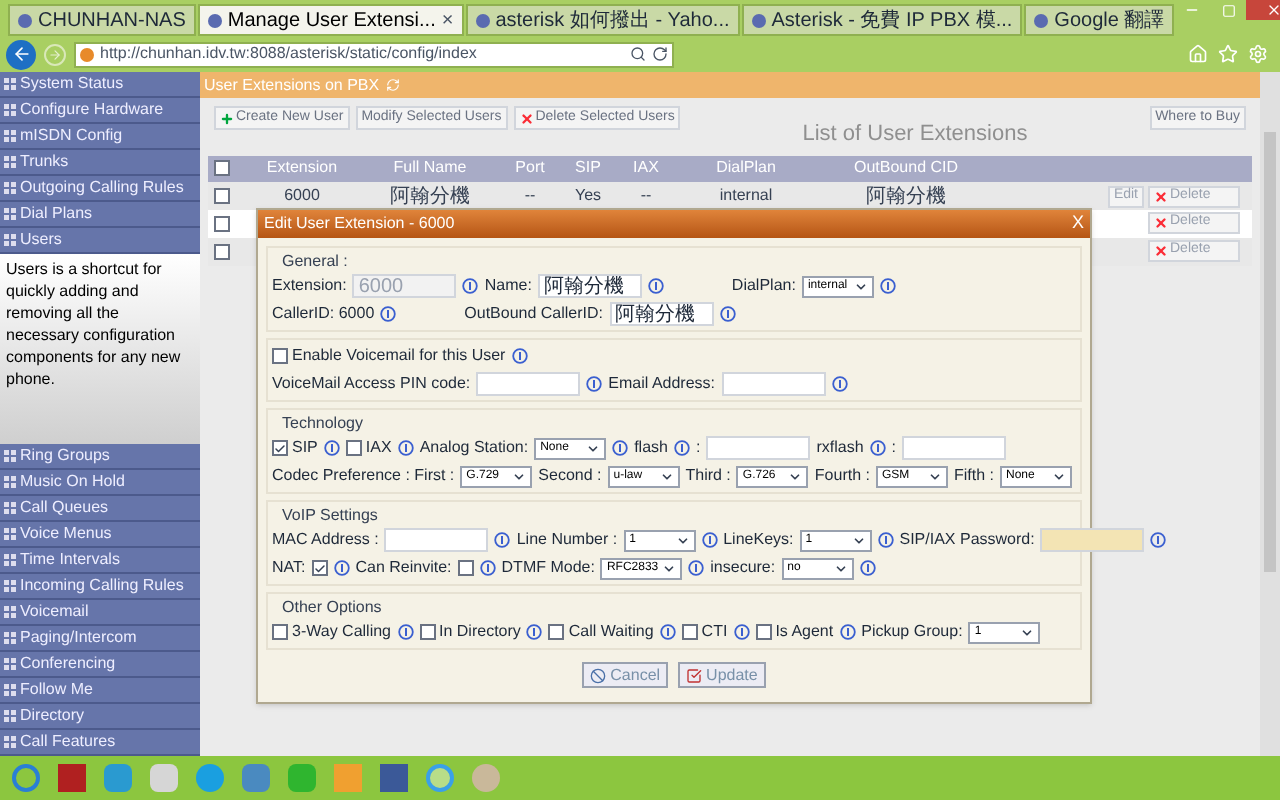 The image size is (1280, 800). Describe the element at coordinates (447, 20) in the screenshot. I see `close-tab-button: ×` at that location.